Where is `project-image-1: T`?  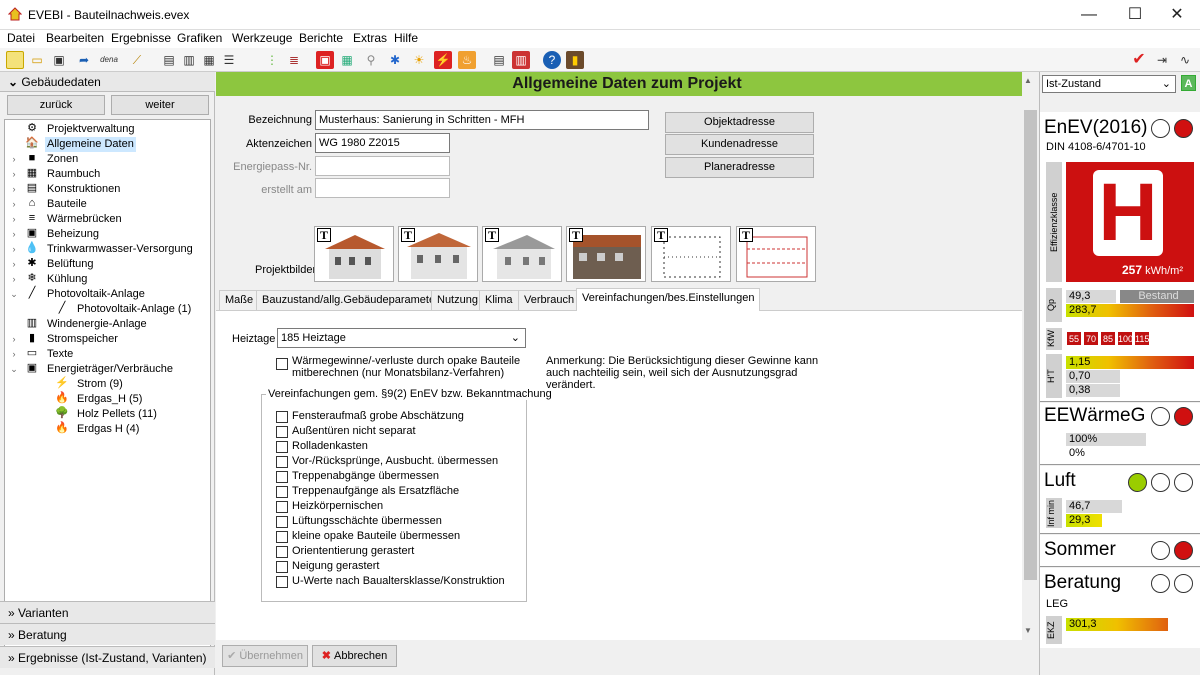 project-image-1: T is located at coordinates (354, 254).